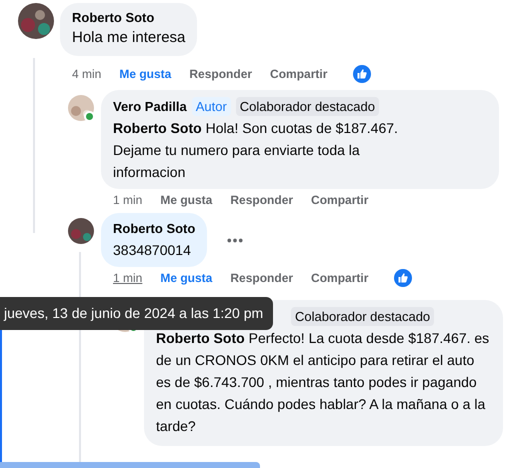  Describe the element at coordinates (256, 150) in the screenshot. I see `comment-text: Roberto Soto Hola! Son cuotas de $187.467. Dejame tu numero para enviarte toda la informacion` at that location.